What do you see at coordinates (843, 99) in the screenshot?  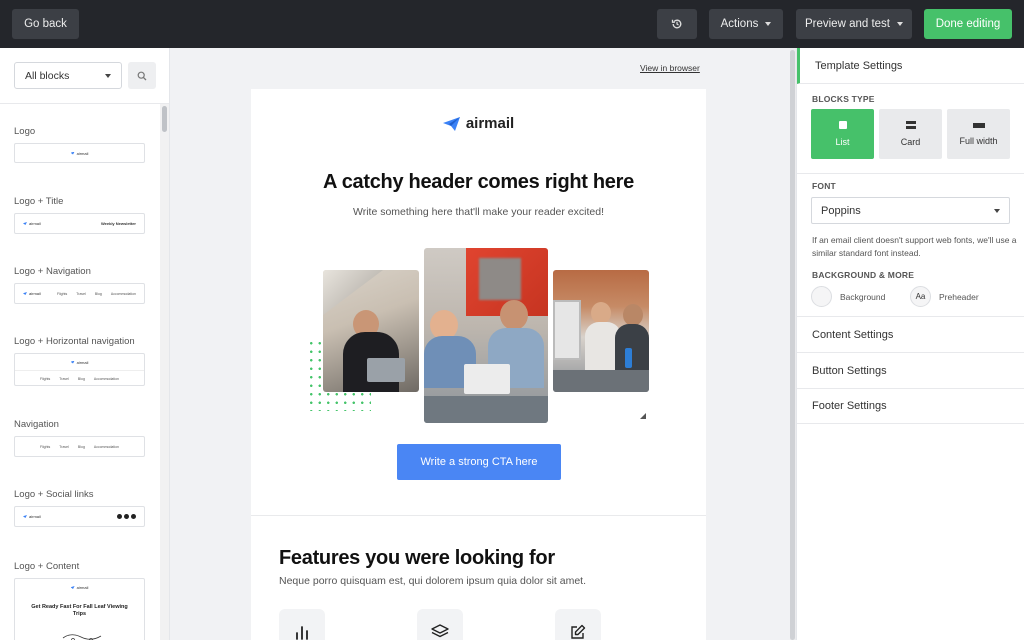 I see `blocks-type-label: BLOCKS TYPE` at bounding box center [843, 99].